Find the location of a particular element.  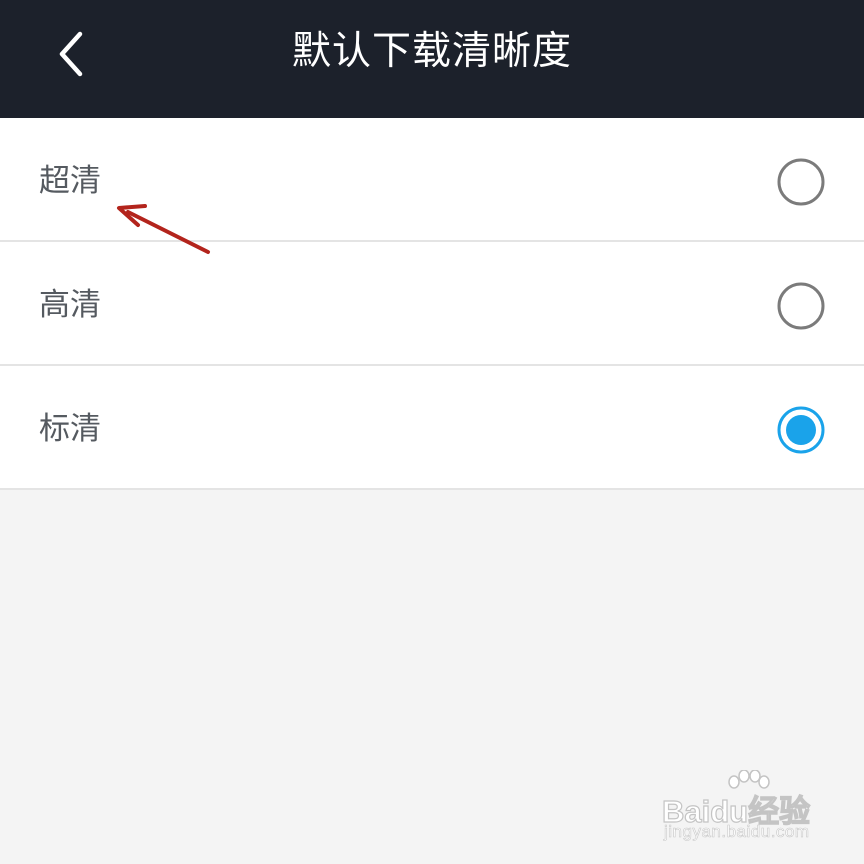

baidu-jingyan-watermark: Baidu经验 jingyan.baidu.com is located at coordinates (745, 811).